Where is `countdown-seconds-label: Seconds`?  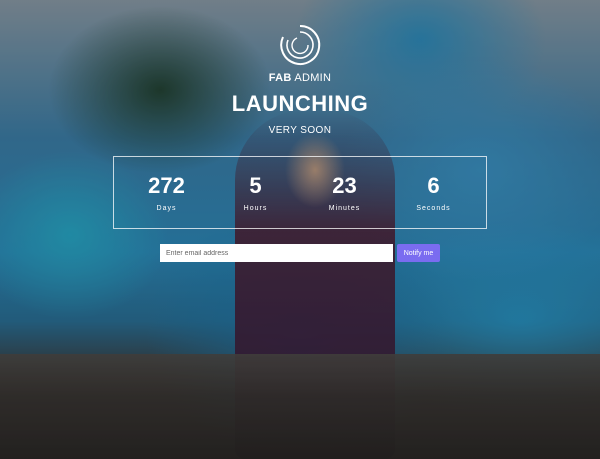
countdown-seconds-label: Seconds is located at coordinates (433, 208).